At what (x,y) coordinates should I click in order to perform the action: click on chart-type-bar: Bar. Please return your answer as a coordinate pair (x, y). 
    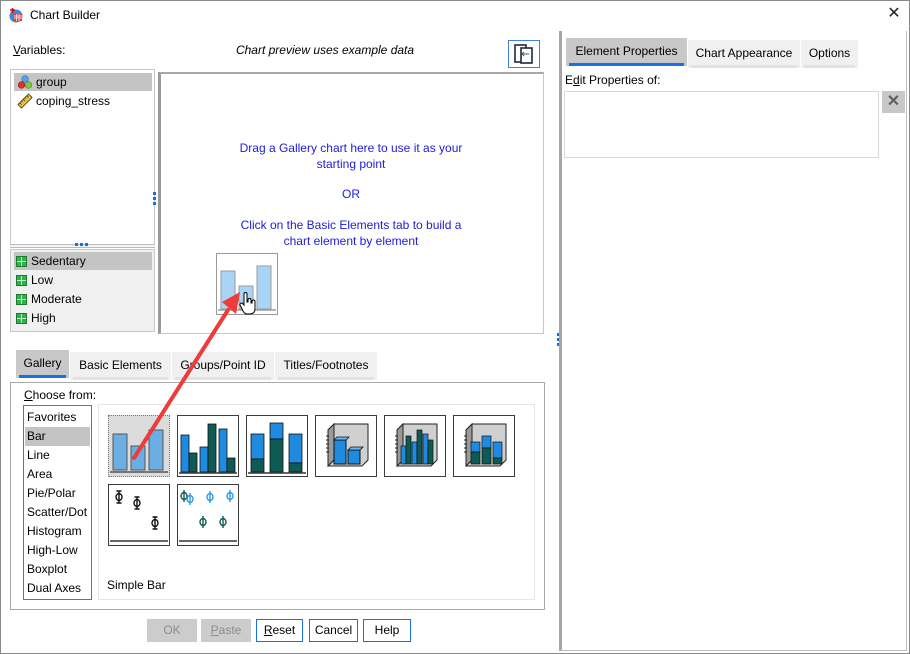
    Looking at the image, I should click on (57, 436).